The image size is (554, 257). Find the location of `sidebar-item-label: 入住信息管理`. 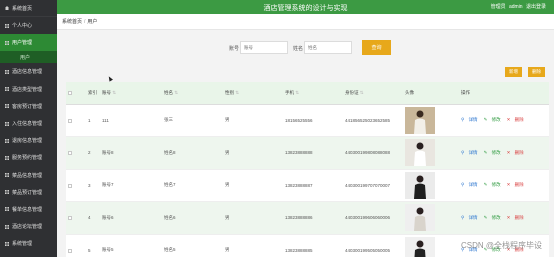

sidebar-item-label: 入住信息管理 is located at coordinates (27, 124).